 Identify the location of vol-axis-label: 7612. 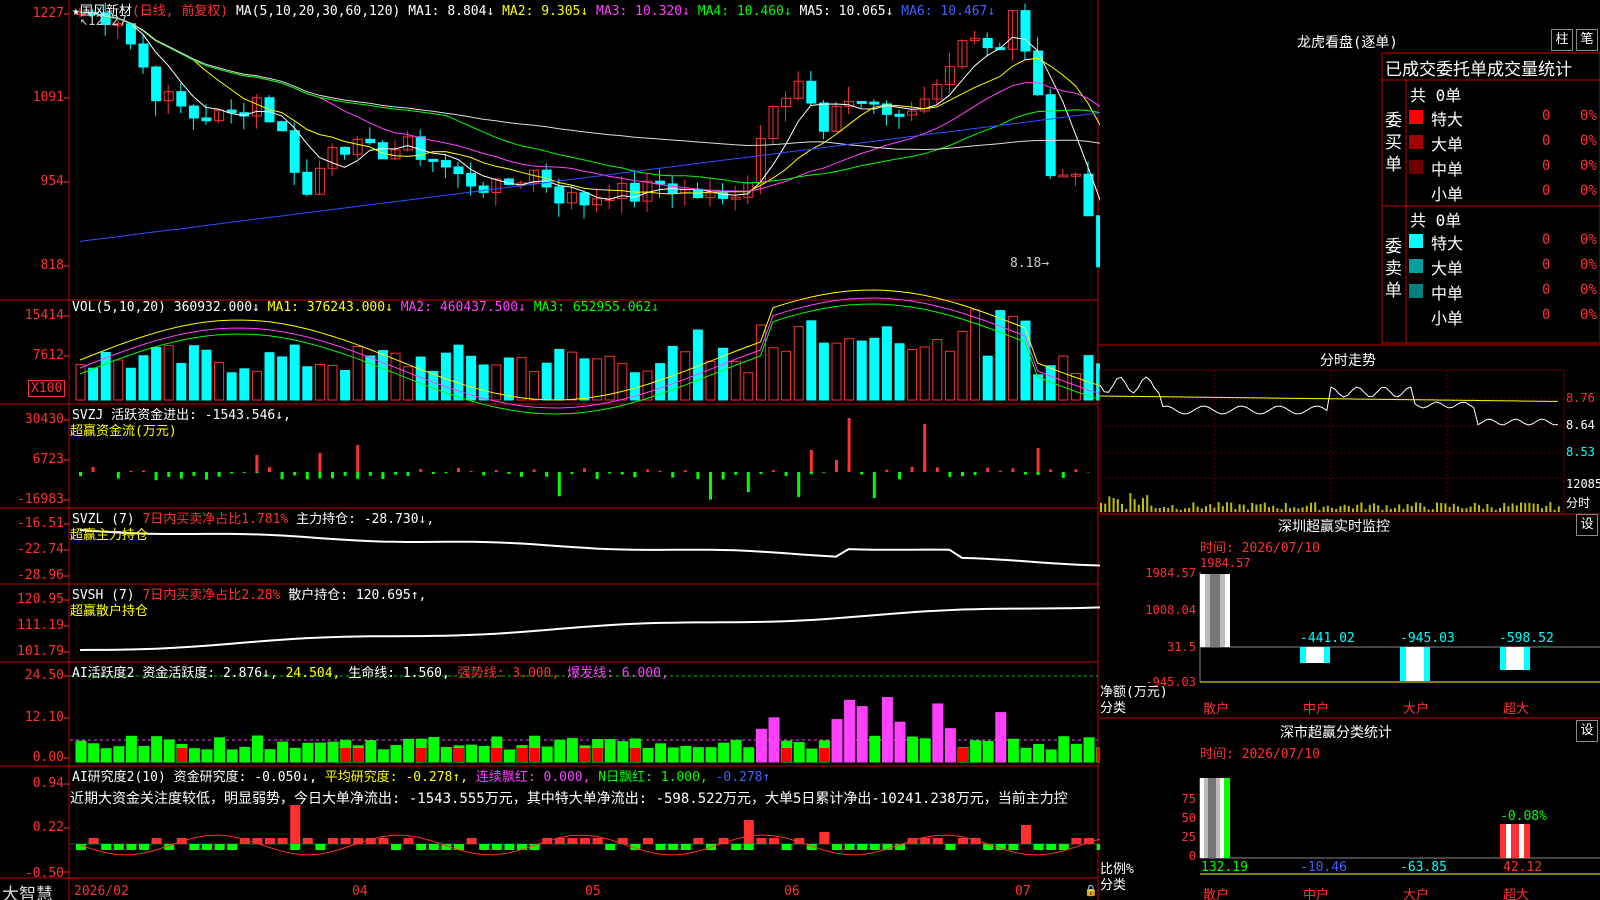
(48, 355).